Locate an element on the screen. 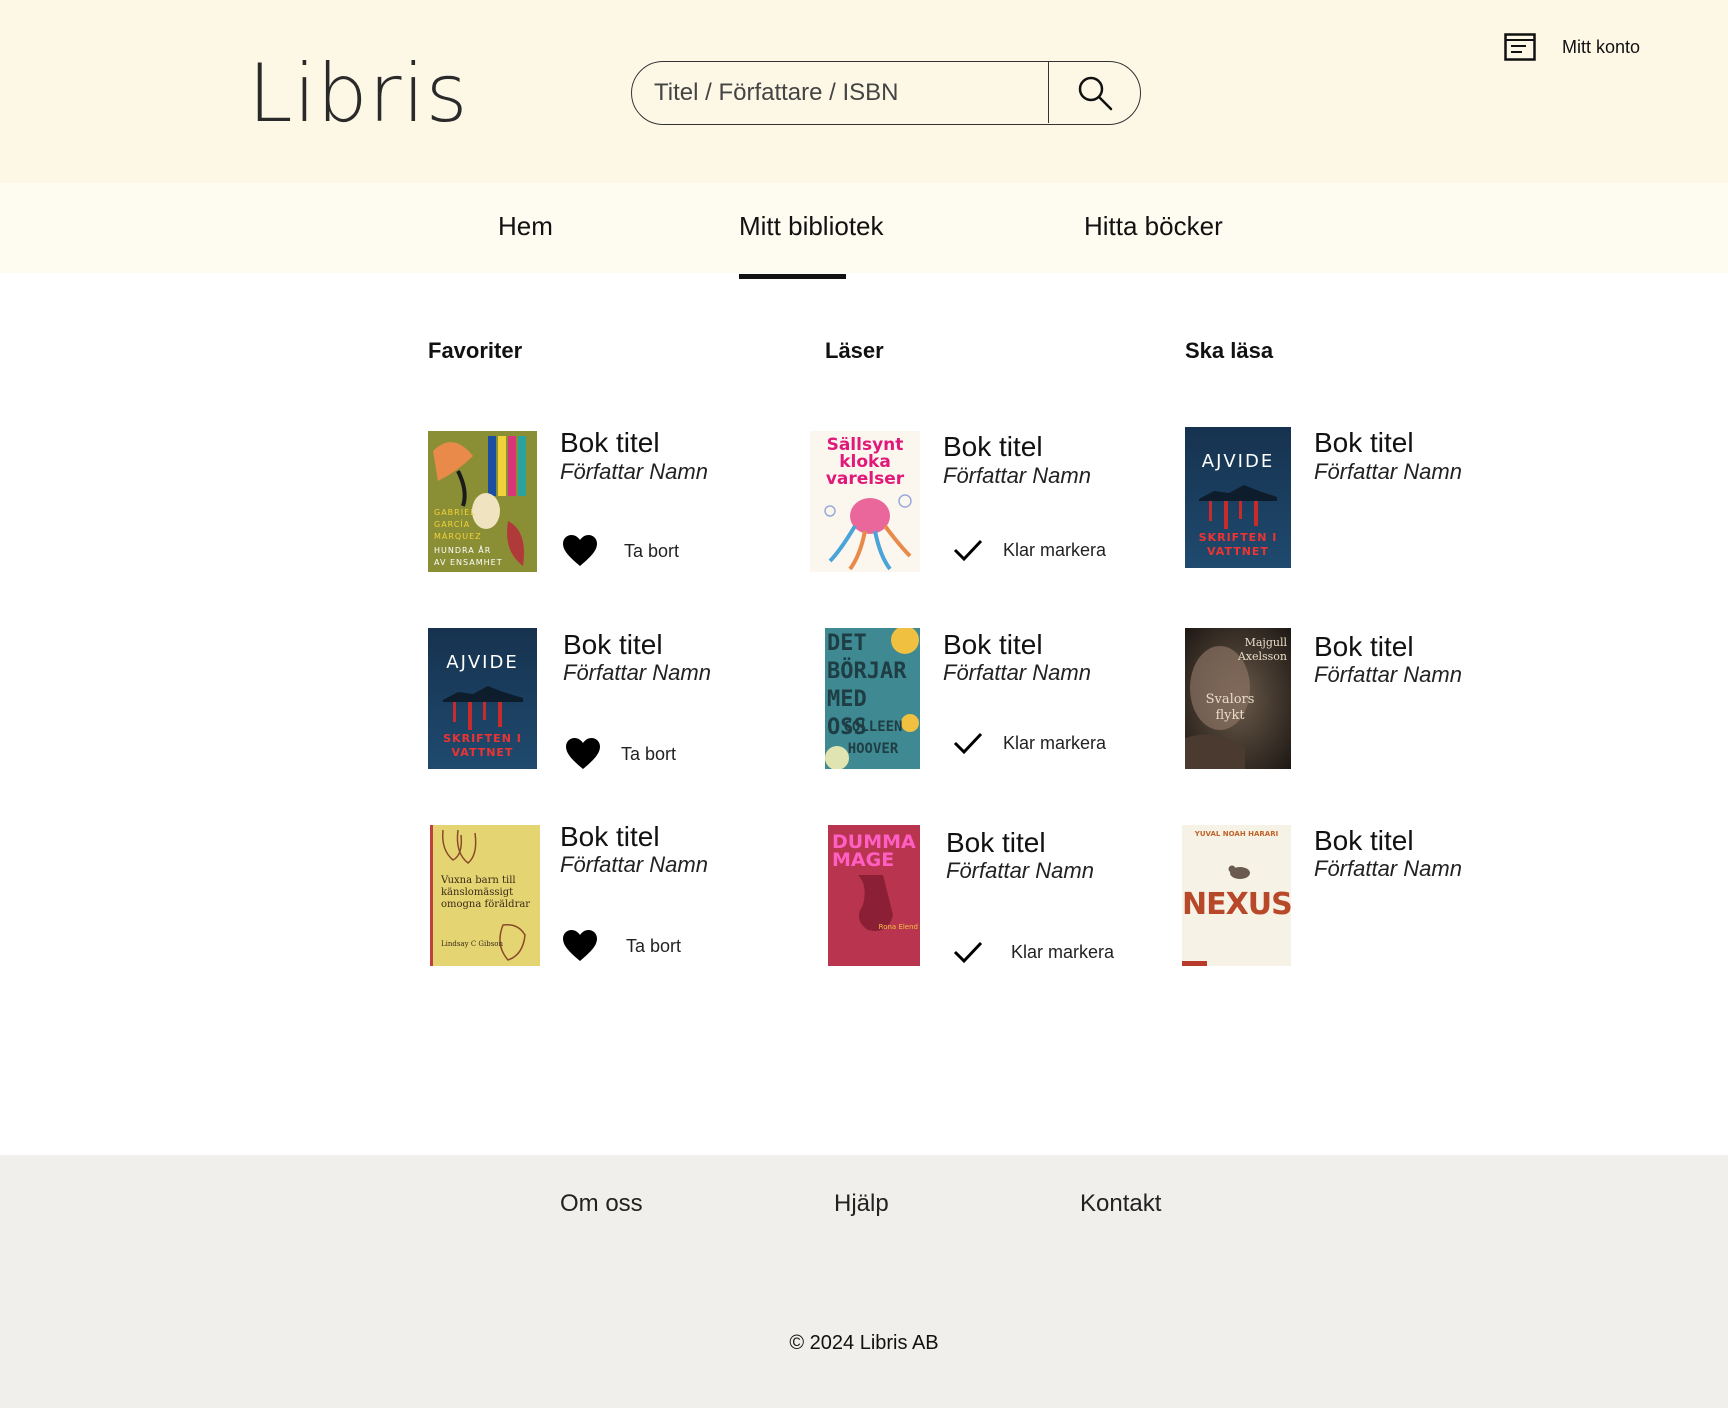  active-tab-underline is located at coordinates (792, 276).